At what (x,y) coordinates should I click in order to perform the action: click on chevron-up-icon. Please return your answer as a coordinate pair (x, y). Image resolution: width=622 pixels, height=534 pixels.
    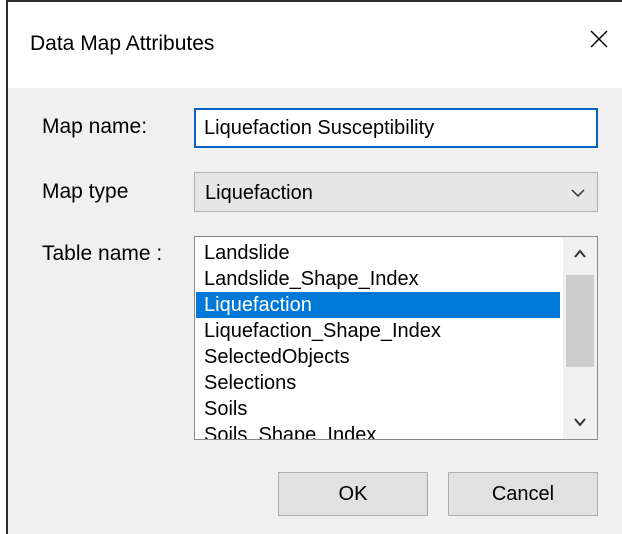
    Looking at the image, I should click on (580, 253).